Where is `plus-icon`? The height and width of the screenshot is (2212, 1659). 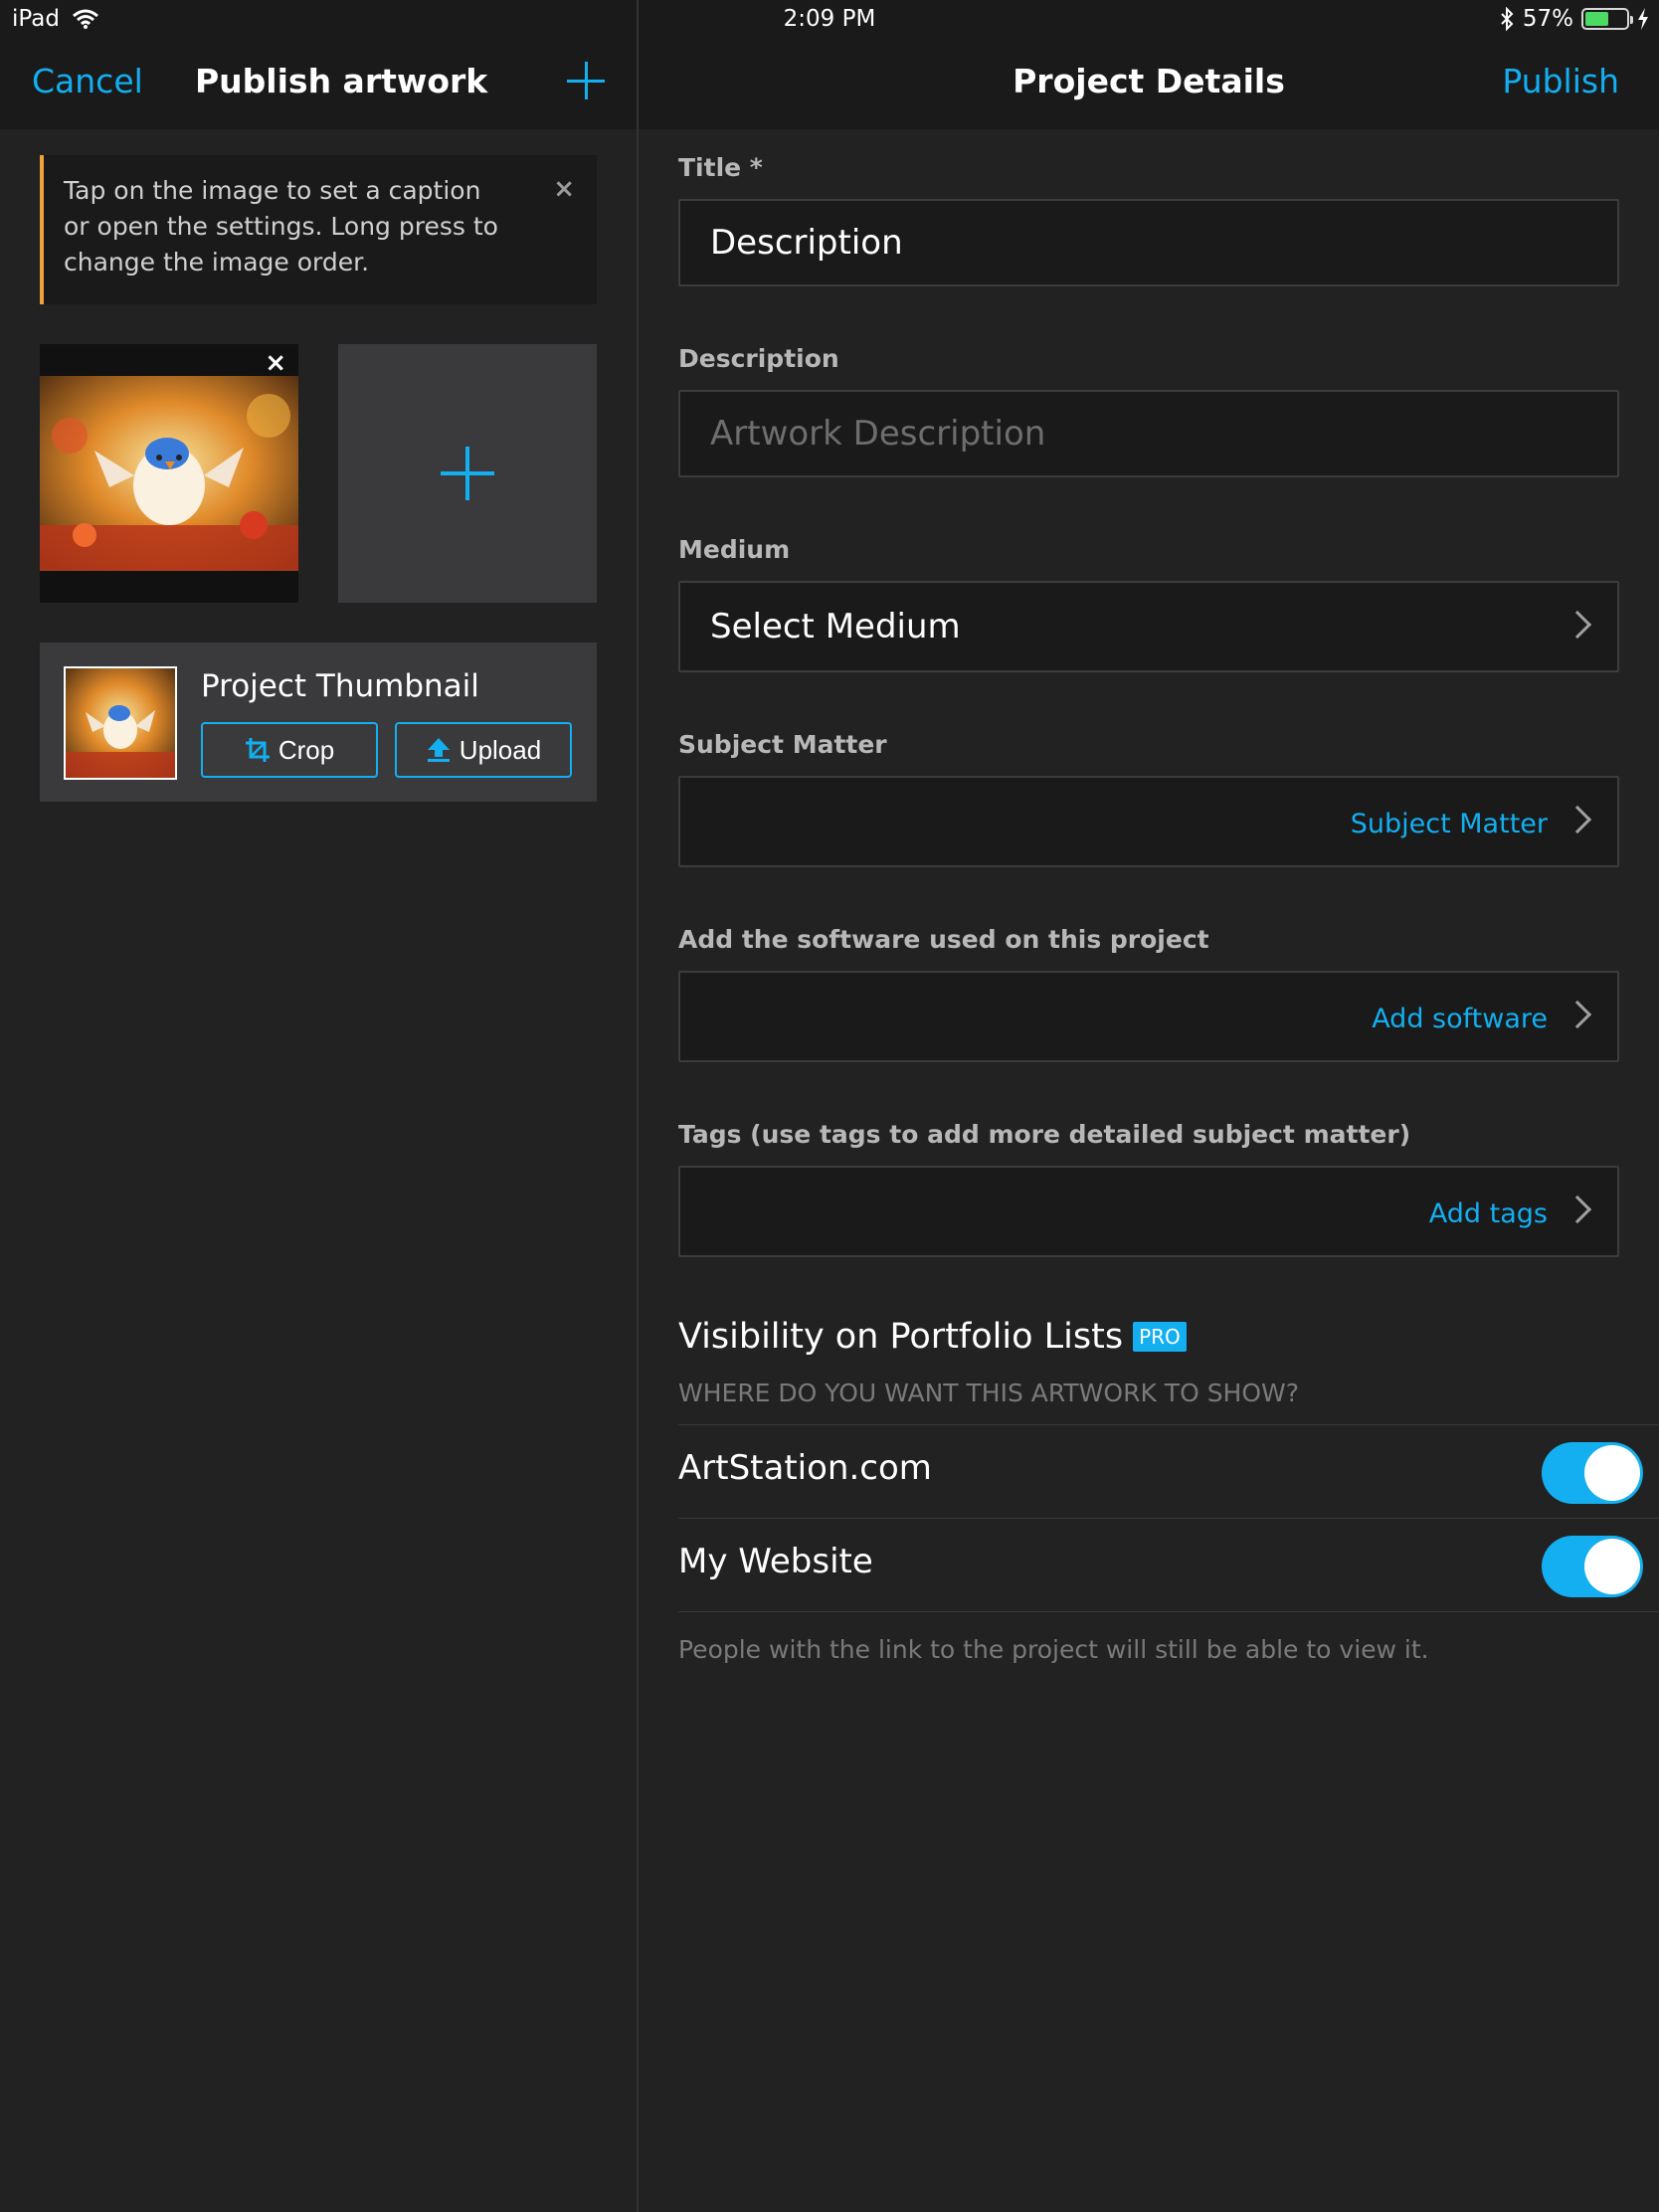
plus-icon is located at coordinates (586, 80).